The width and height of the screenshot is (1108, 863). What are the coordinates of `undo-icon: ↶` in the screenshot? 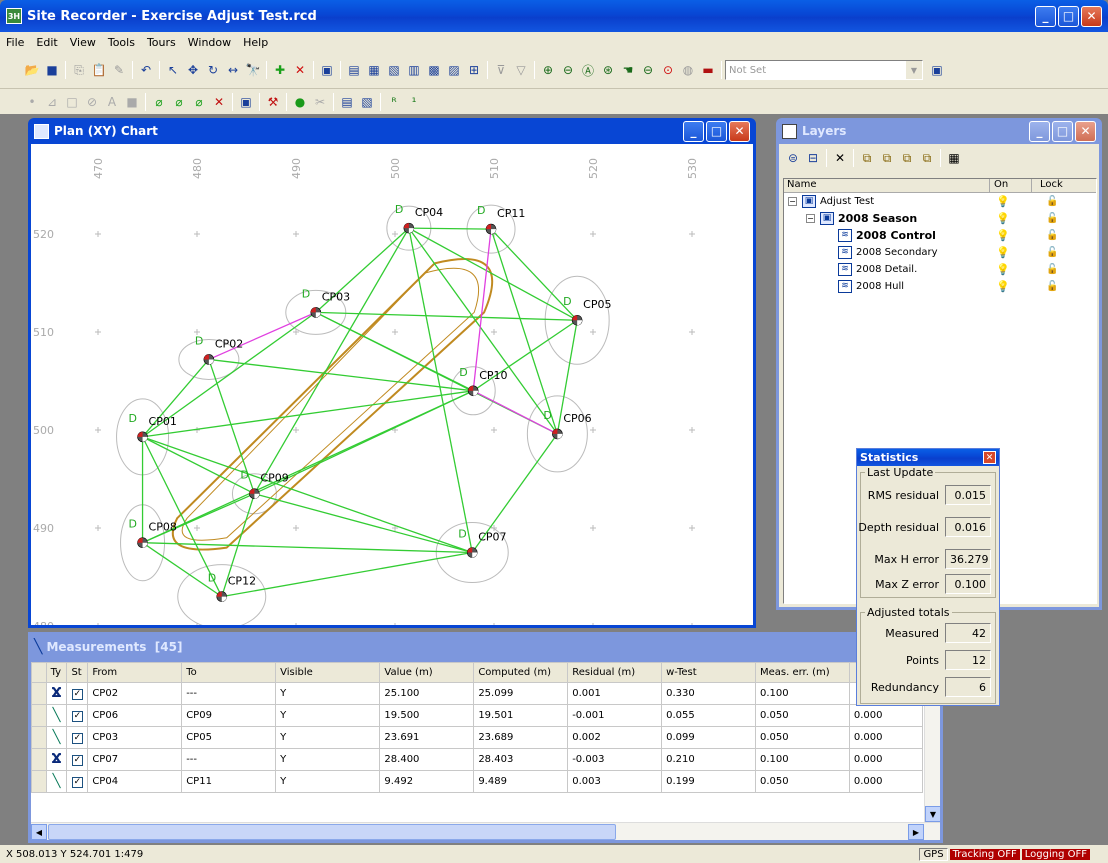 It's located at (146, 70).